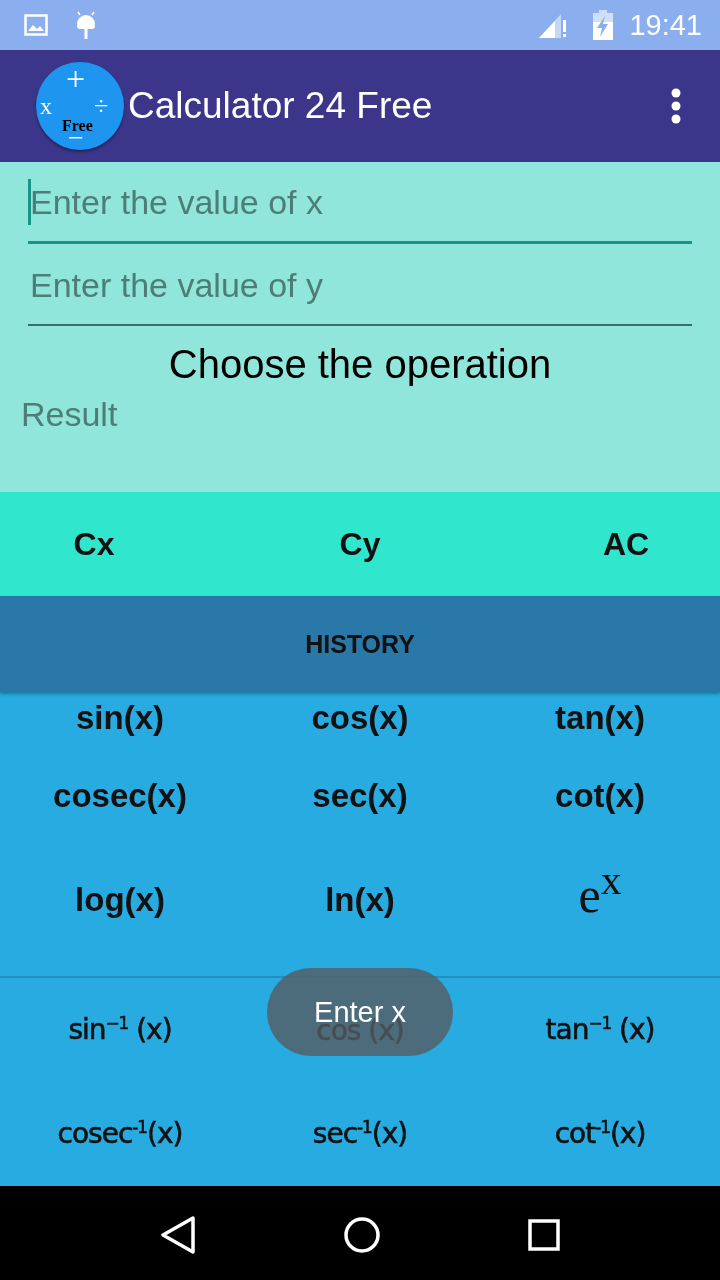  What do you see at coordinates (665, 25) in the screenshot?
I see `clock-time: 19:41` at bounding box center [665, 25].